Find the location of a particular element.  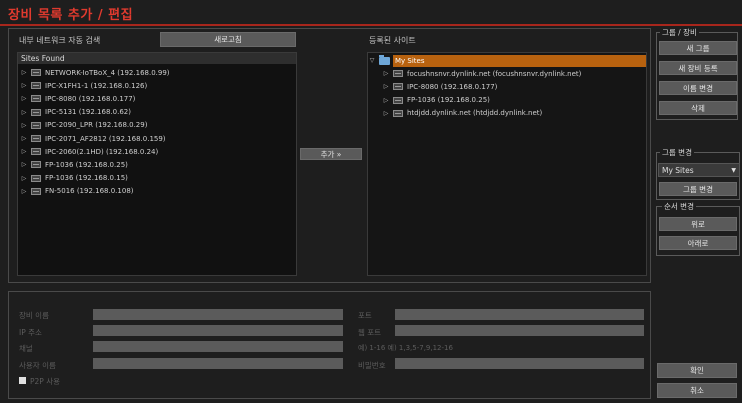

group-device-title: 그룹 / 장비 is located at coordinates (679, 32).